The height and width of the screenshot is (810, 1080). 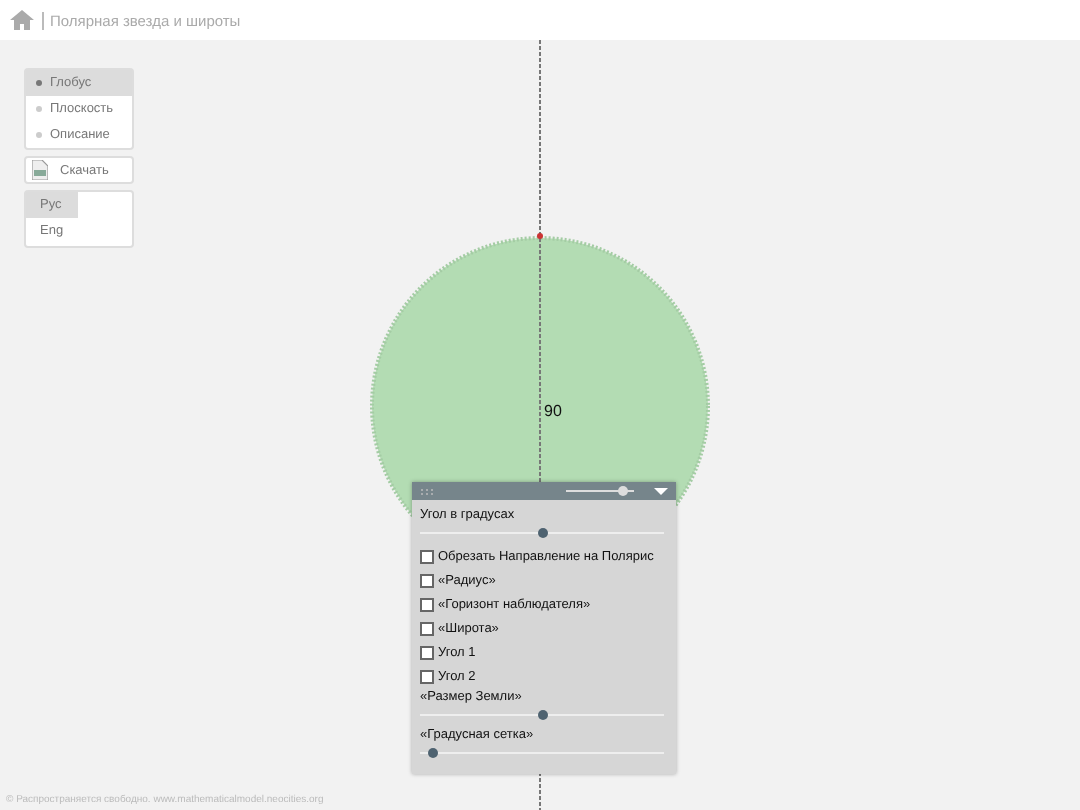 What do you see at coordinates (553, 411) in the screenshot?
I see `angle-label: 90` at bounding box center [553, 411].